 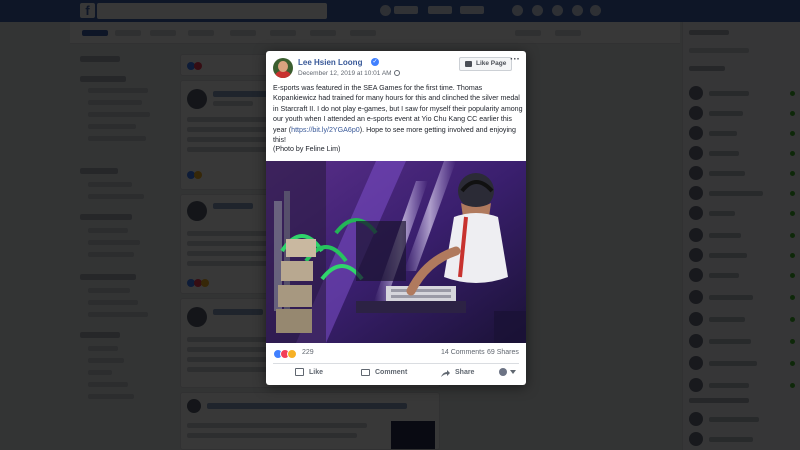 What do you see at coordinates (325, 130) in the screenshot?
I see `post-link: https://bit.ly/2YGA6p0` at bounding box center [325, 130].